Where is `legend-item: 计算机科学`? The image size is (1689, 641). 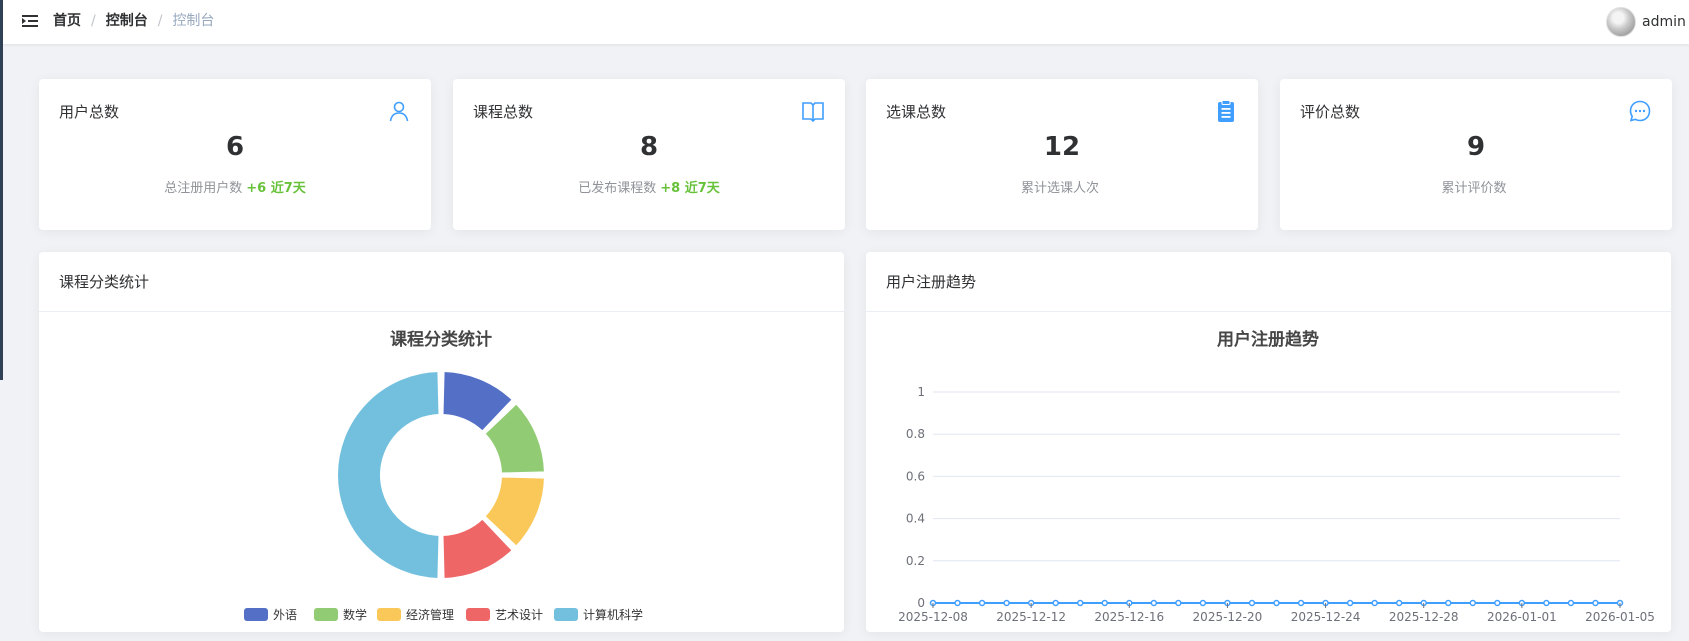
legend-item: 计算机科学 is located at coordinates (598, 614).